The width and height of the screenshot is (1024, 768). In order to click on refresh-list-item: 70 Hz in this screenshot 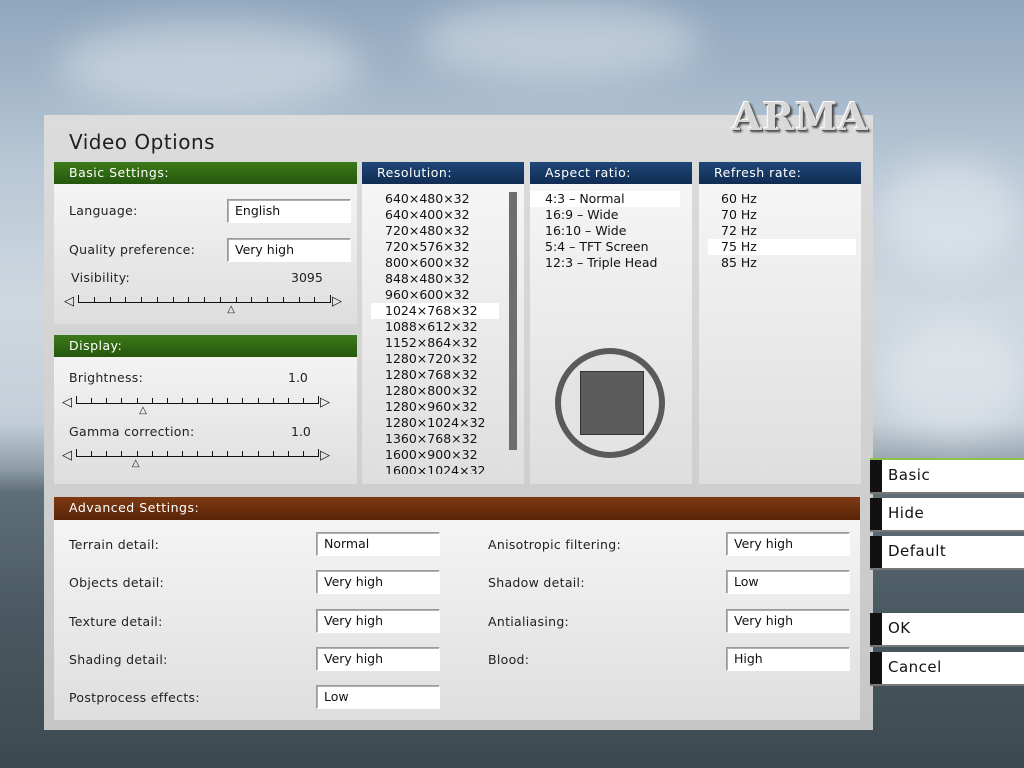, I will do `click(782, 215)`.